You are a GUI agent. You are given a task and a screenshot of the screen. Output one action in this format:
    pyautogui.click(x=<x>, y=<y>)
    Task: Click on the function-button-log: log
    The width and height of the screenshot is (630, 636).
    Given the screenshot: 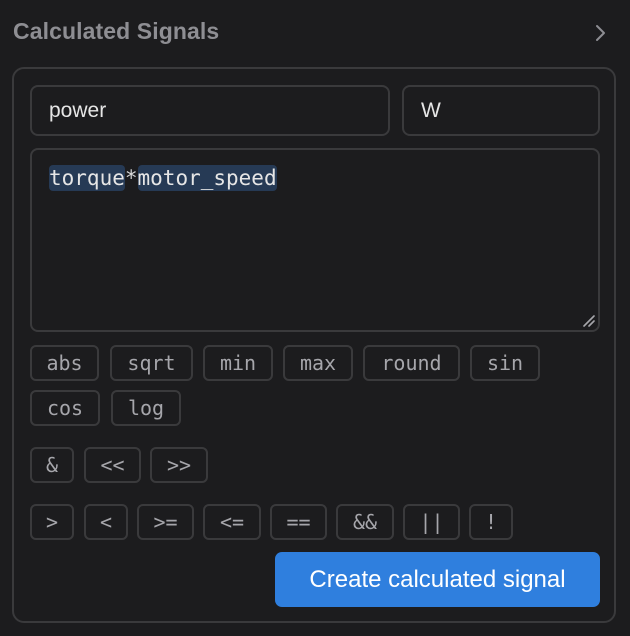 What is the action you would take?
    pyautogui.click(x=146, y=408)
    